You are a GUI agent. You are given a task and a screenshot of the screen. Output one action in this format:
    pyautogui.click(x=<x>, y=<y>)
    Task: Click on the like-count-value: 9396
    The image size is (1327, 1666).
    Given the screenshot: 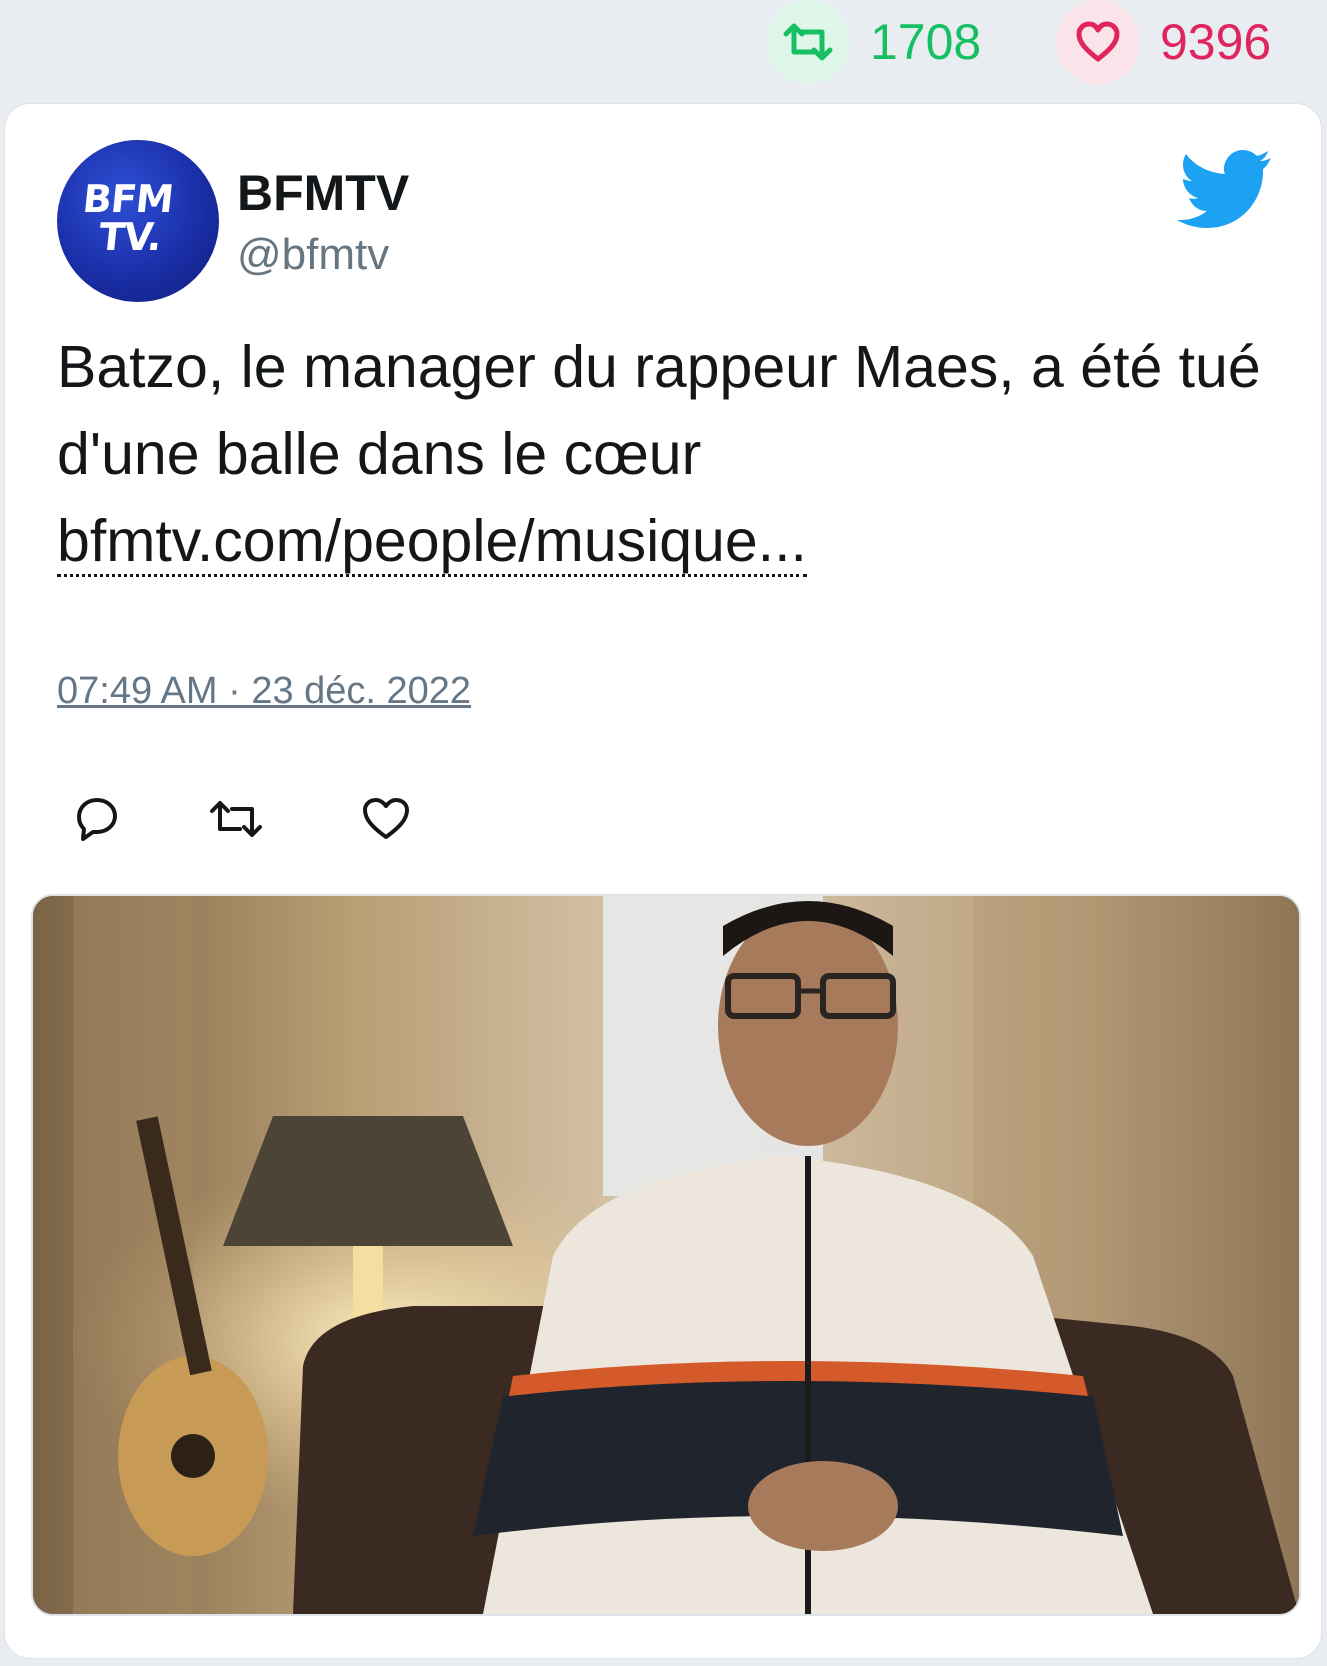 What is the action you would take?
    pyautogui.click(x=1216, y=42)
    